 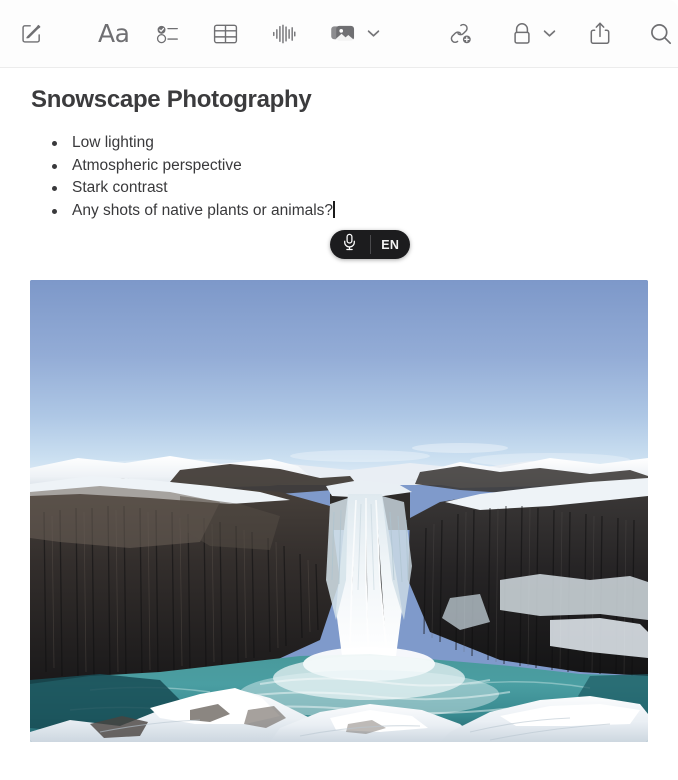 What do you see at coordinates (334, 209) in the screenshot?
I see `text-cursor` at bounding box center [334, 209].